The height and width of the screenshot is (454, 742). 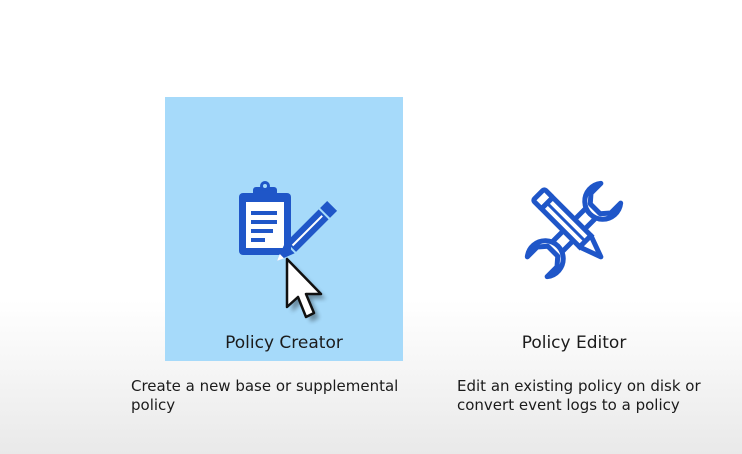 I want to click on description-line: policy, so click(x=153, y=405).